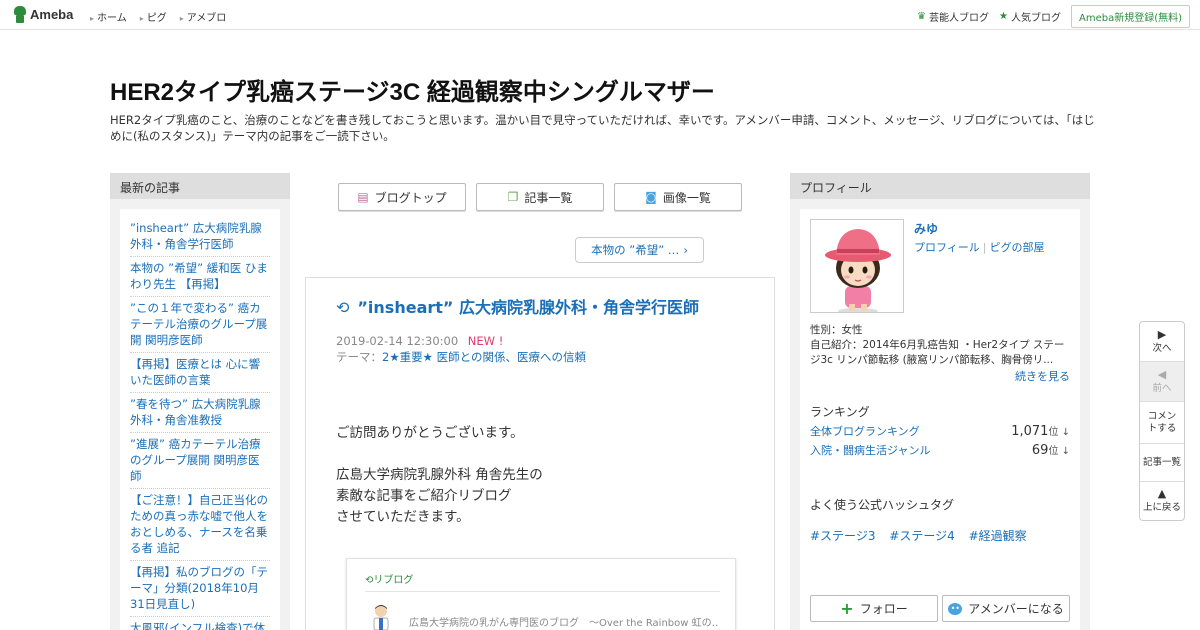  Describe the element at coordinates (840, 412) in the screenshot. I see `ranking-heading: ランキング` at that location.